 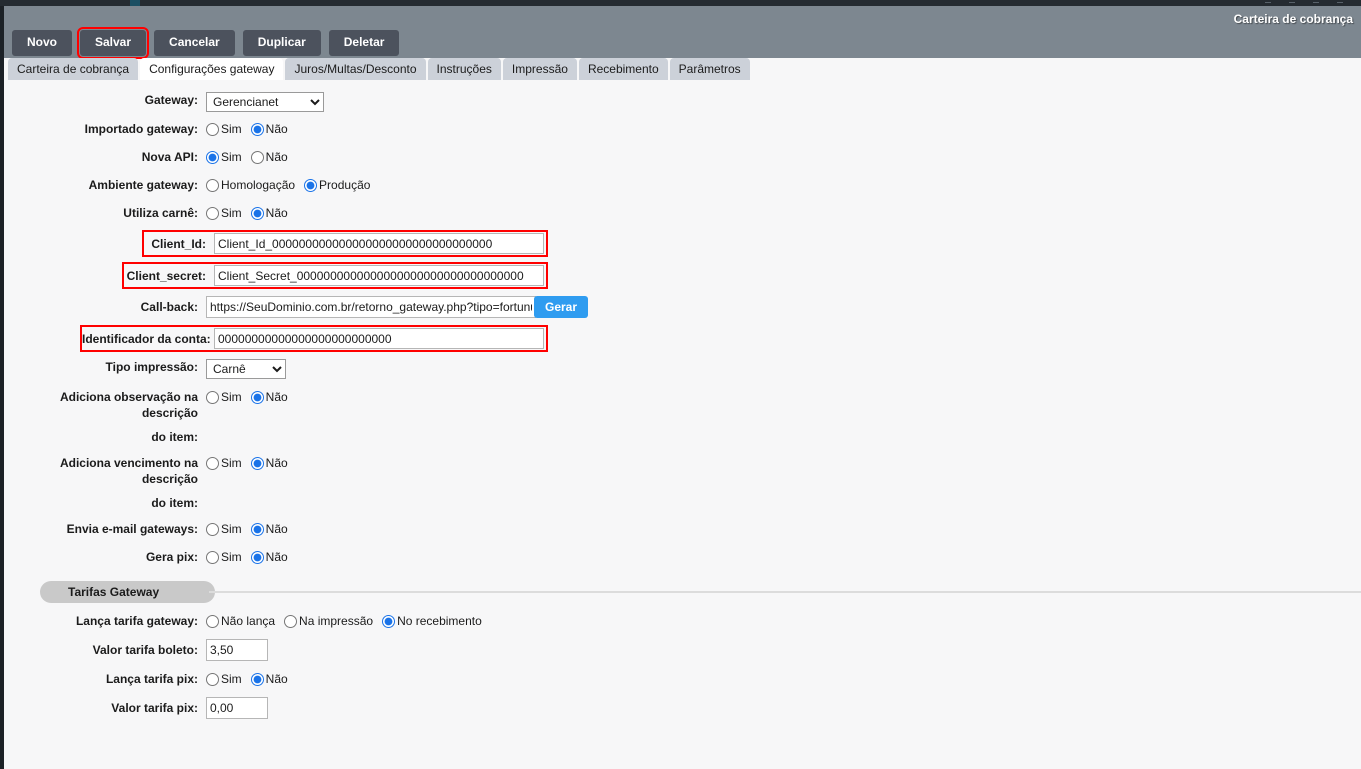 I want to click on adiciona-observacao-radio-sim, so click(x=212, y=397).